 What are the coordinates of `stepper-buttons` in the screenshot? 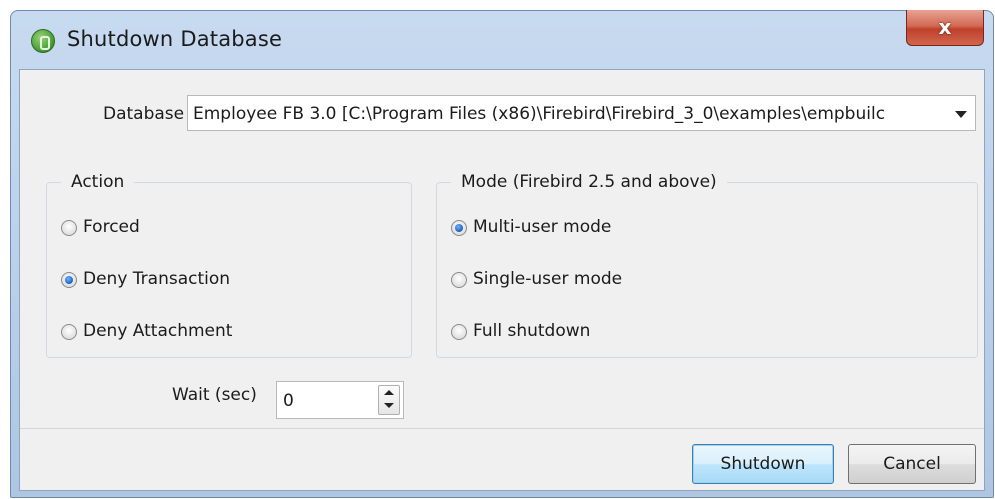 It's located at (389, 400).